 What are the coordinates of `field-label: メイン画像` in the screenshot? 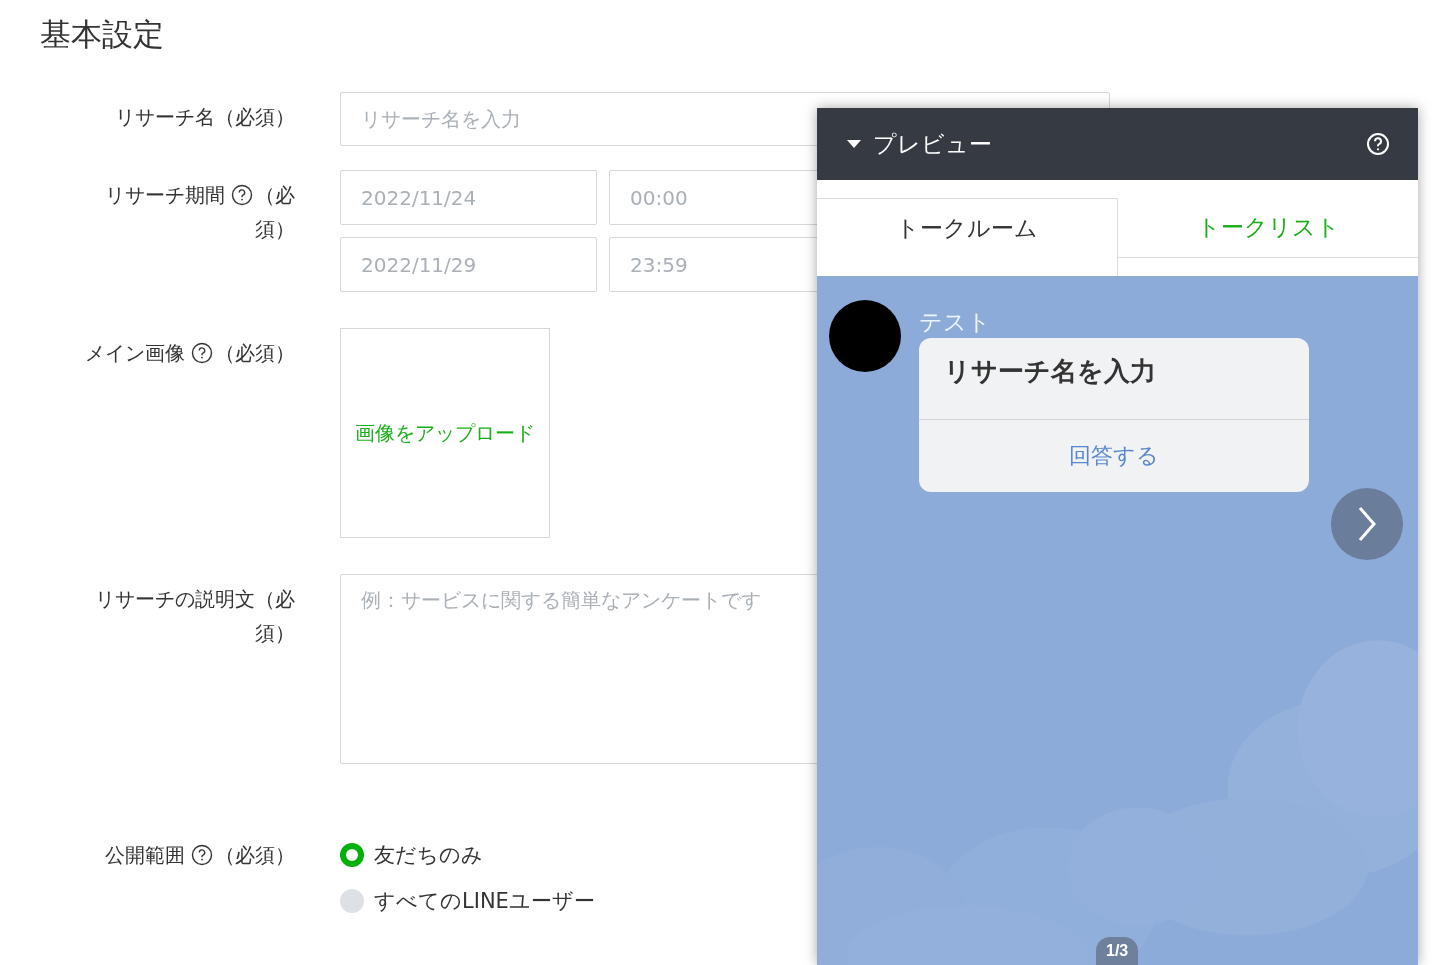 It's located at (135, 353).